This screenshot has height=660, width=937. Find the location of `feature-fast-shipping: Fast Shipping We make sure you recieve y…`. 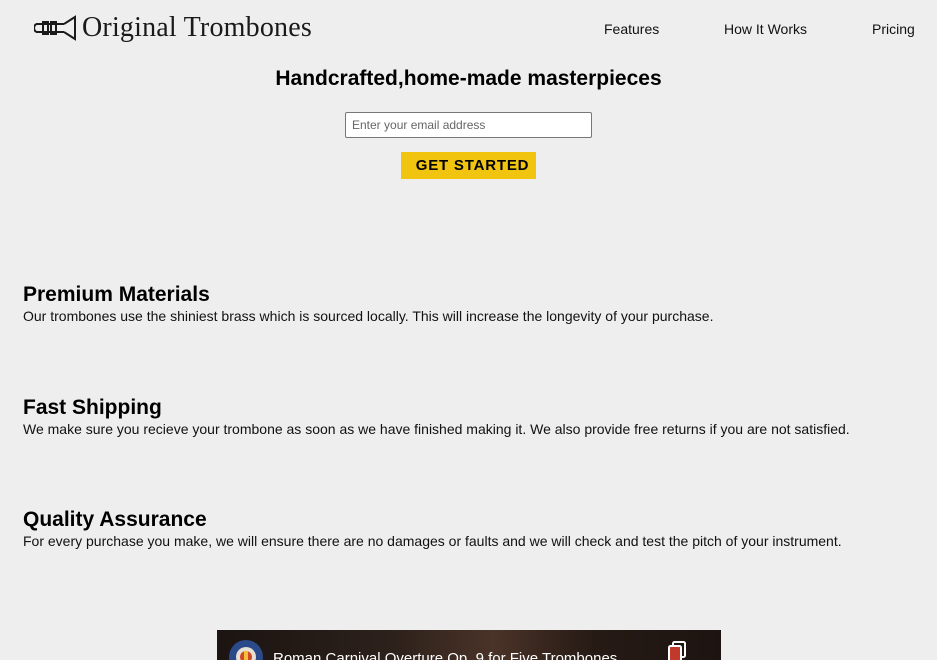

feature-fast-shipping: Fast Shipping We make sure you recieve y… is located at coordinates (473, 417).